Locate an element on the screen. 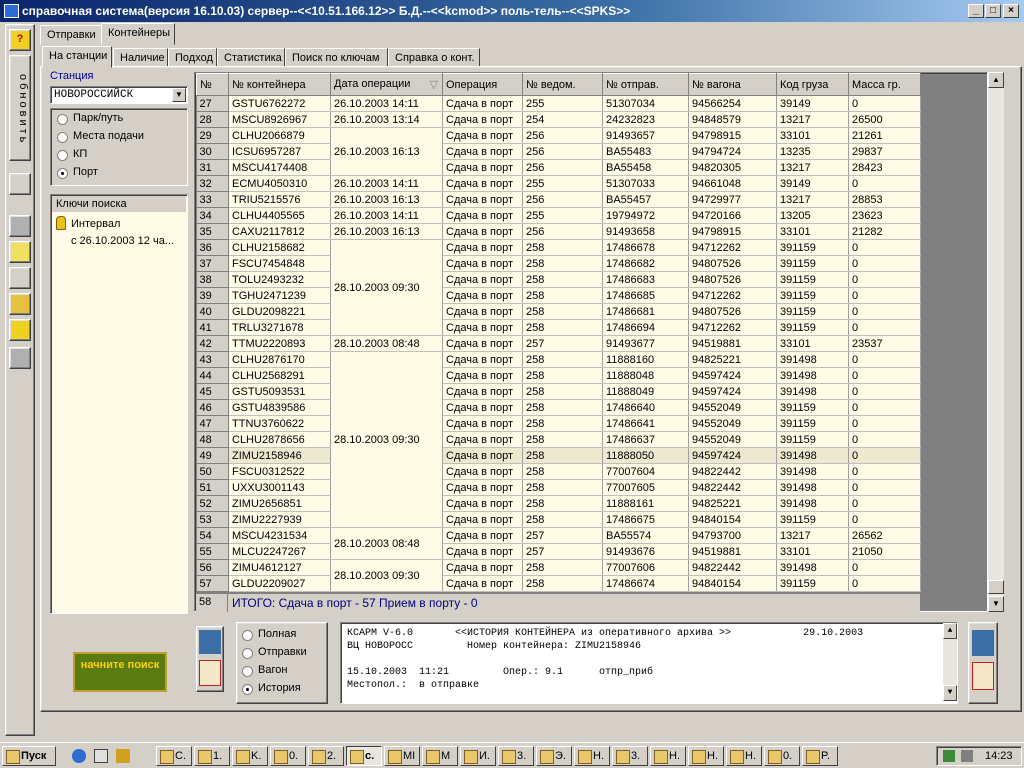 Image resolution: width=1024 pixels, height=768 pixels. export-icon is located at coordinates (210, 642).